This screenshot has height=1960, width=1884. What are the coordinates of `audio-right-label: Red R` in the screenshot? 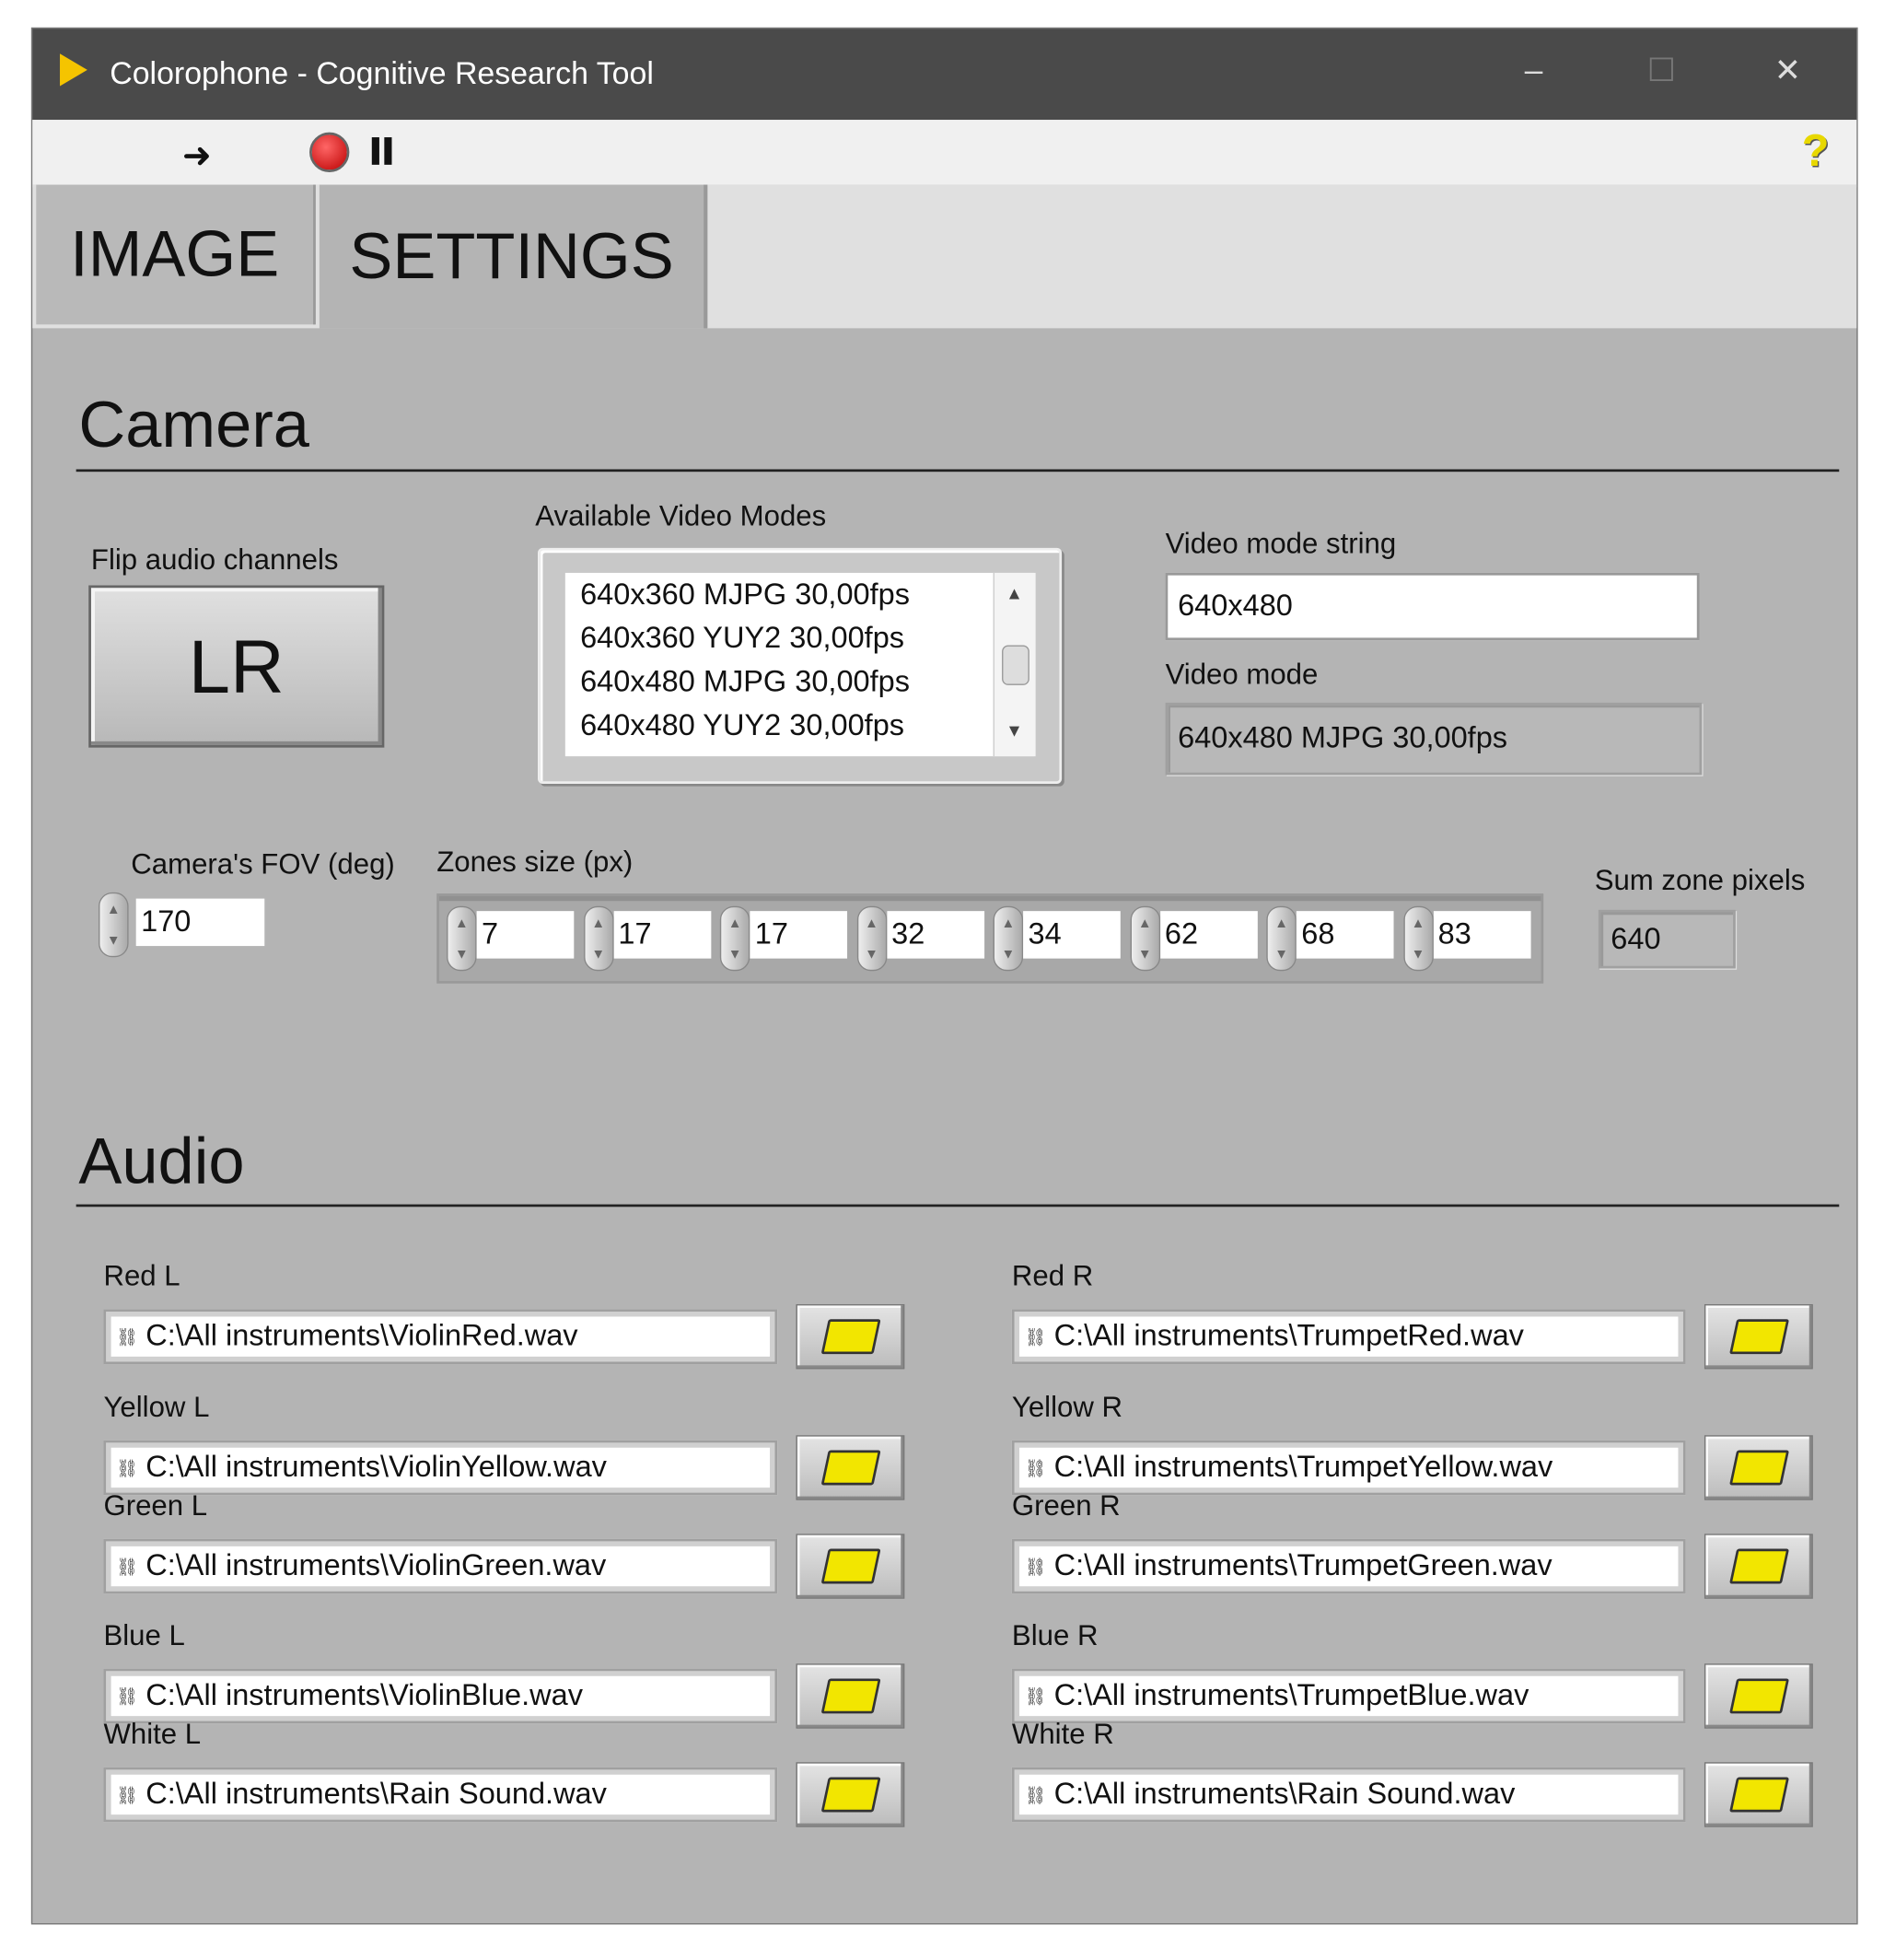 It's located at (1052, 1275).